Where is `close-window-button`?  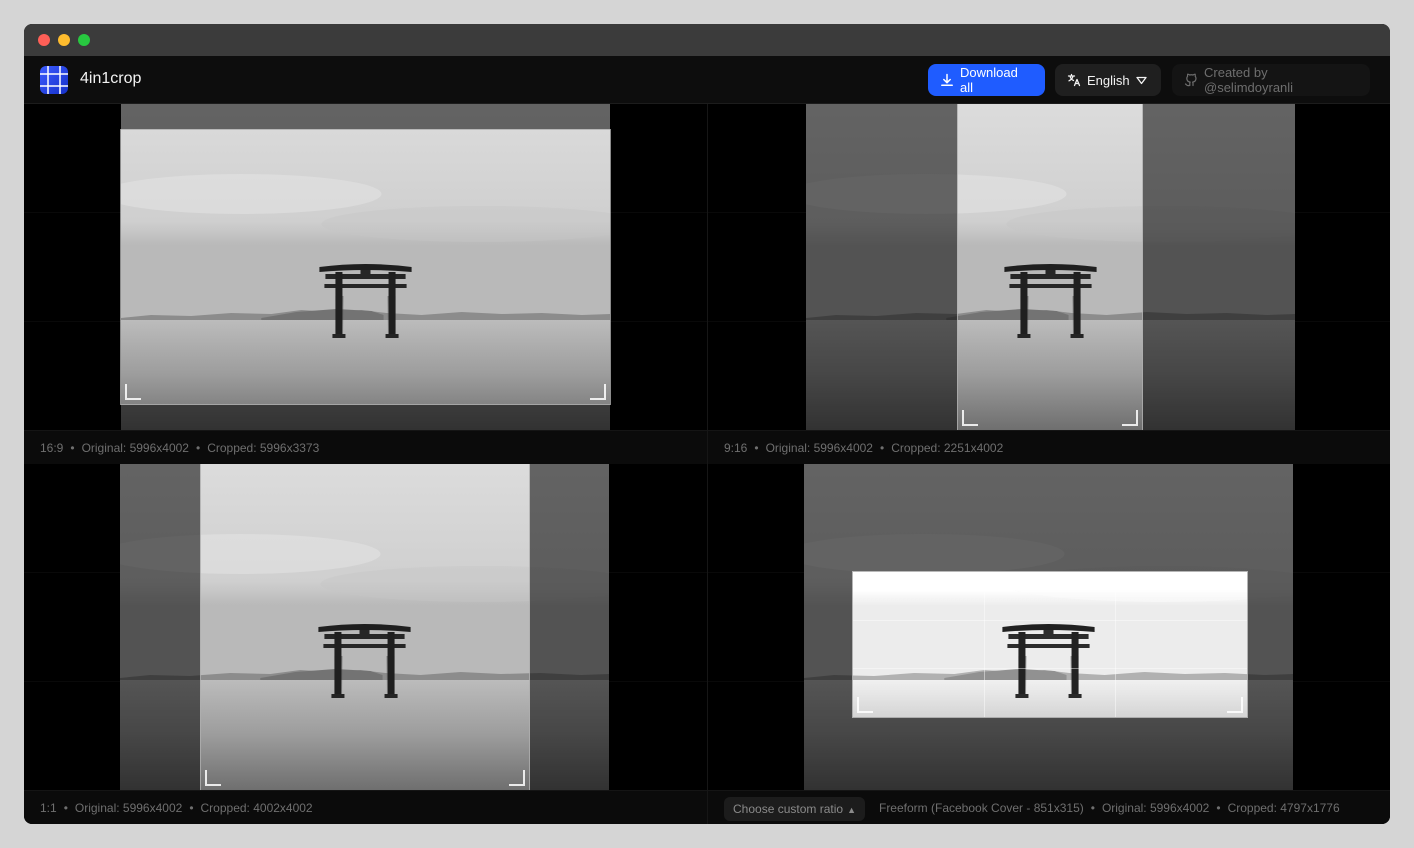 close-window-button is located at coordinates (44, 40).